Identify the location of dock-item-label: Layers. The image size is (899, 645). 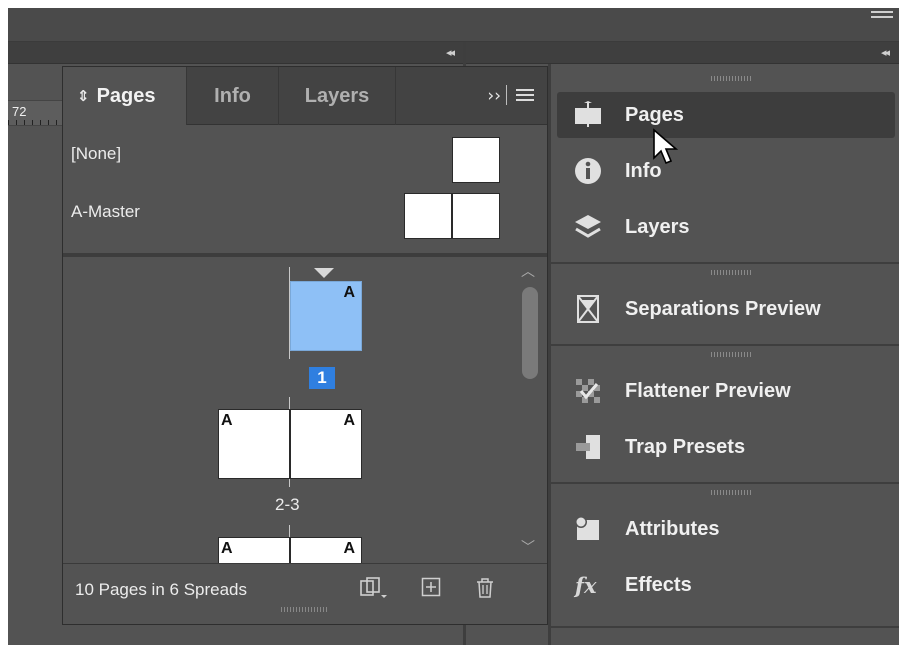
(657, 227).